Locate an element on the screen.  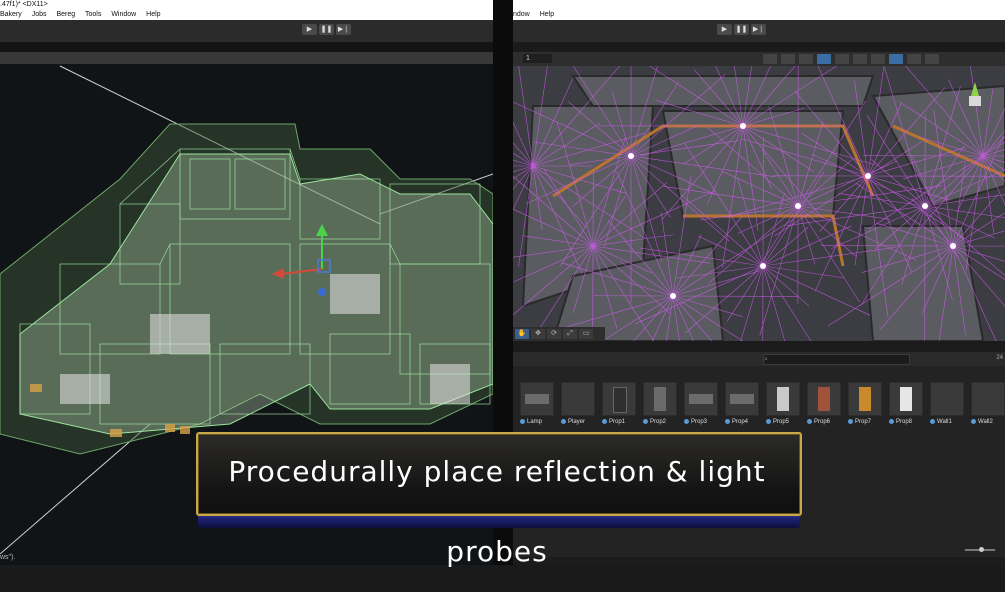
menu-tools: Tools is located at coordinates (93, 14).